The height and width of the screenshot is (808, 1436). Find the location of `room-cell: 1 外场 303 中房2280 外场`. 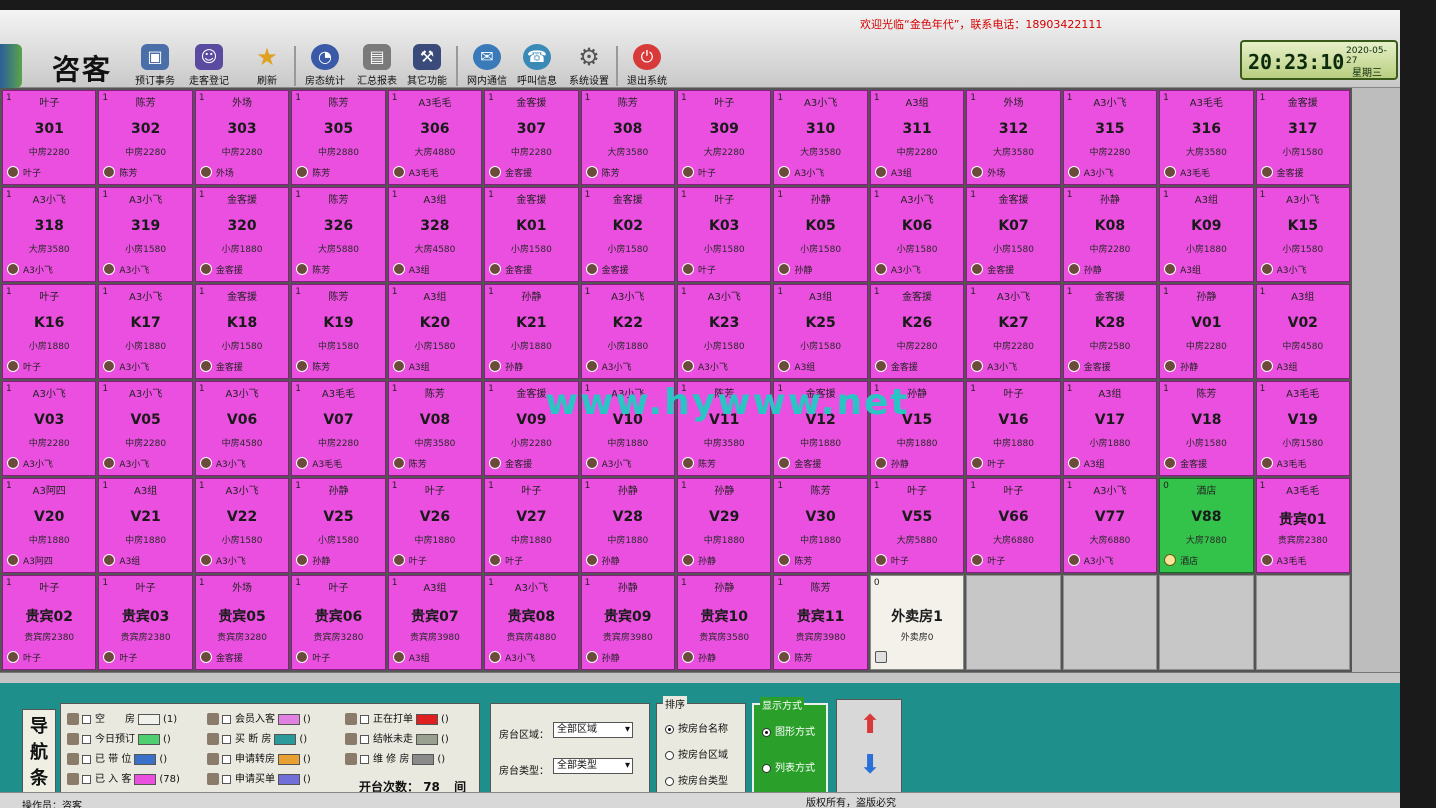

room-cell: 1 外场 303 中房2280 外场 is located at coordinates (242, 137).